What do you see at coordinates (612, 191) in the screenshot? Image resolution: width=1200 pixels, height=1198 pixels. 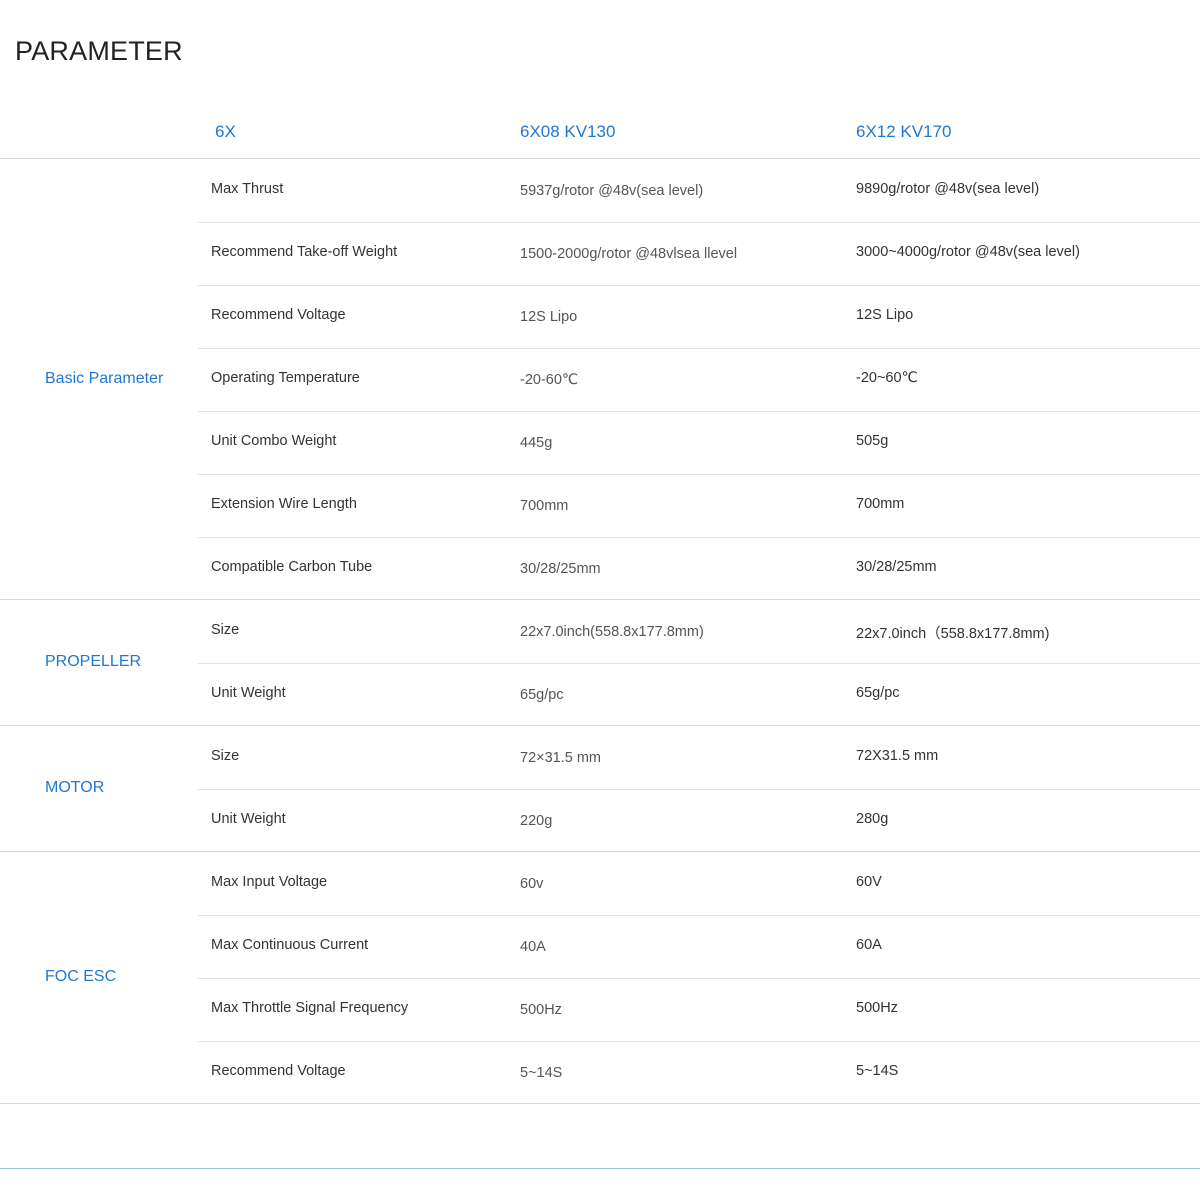 I see `kv130-value-cell: 5937g/rotor @48v(sea level)` at bounding box center [612, 191].